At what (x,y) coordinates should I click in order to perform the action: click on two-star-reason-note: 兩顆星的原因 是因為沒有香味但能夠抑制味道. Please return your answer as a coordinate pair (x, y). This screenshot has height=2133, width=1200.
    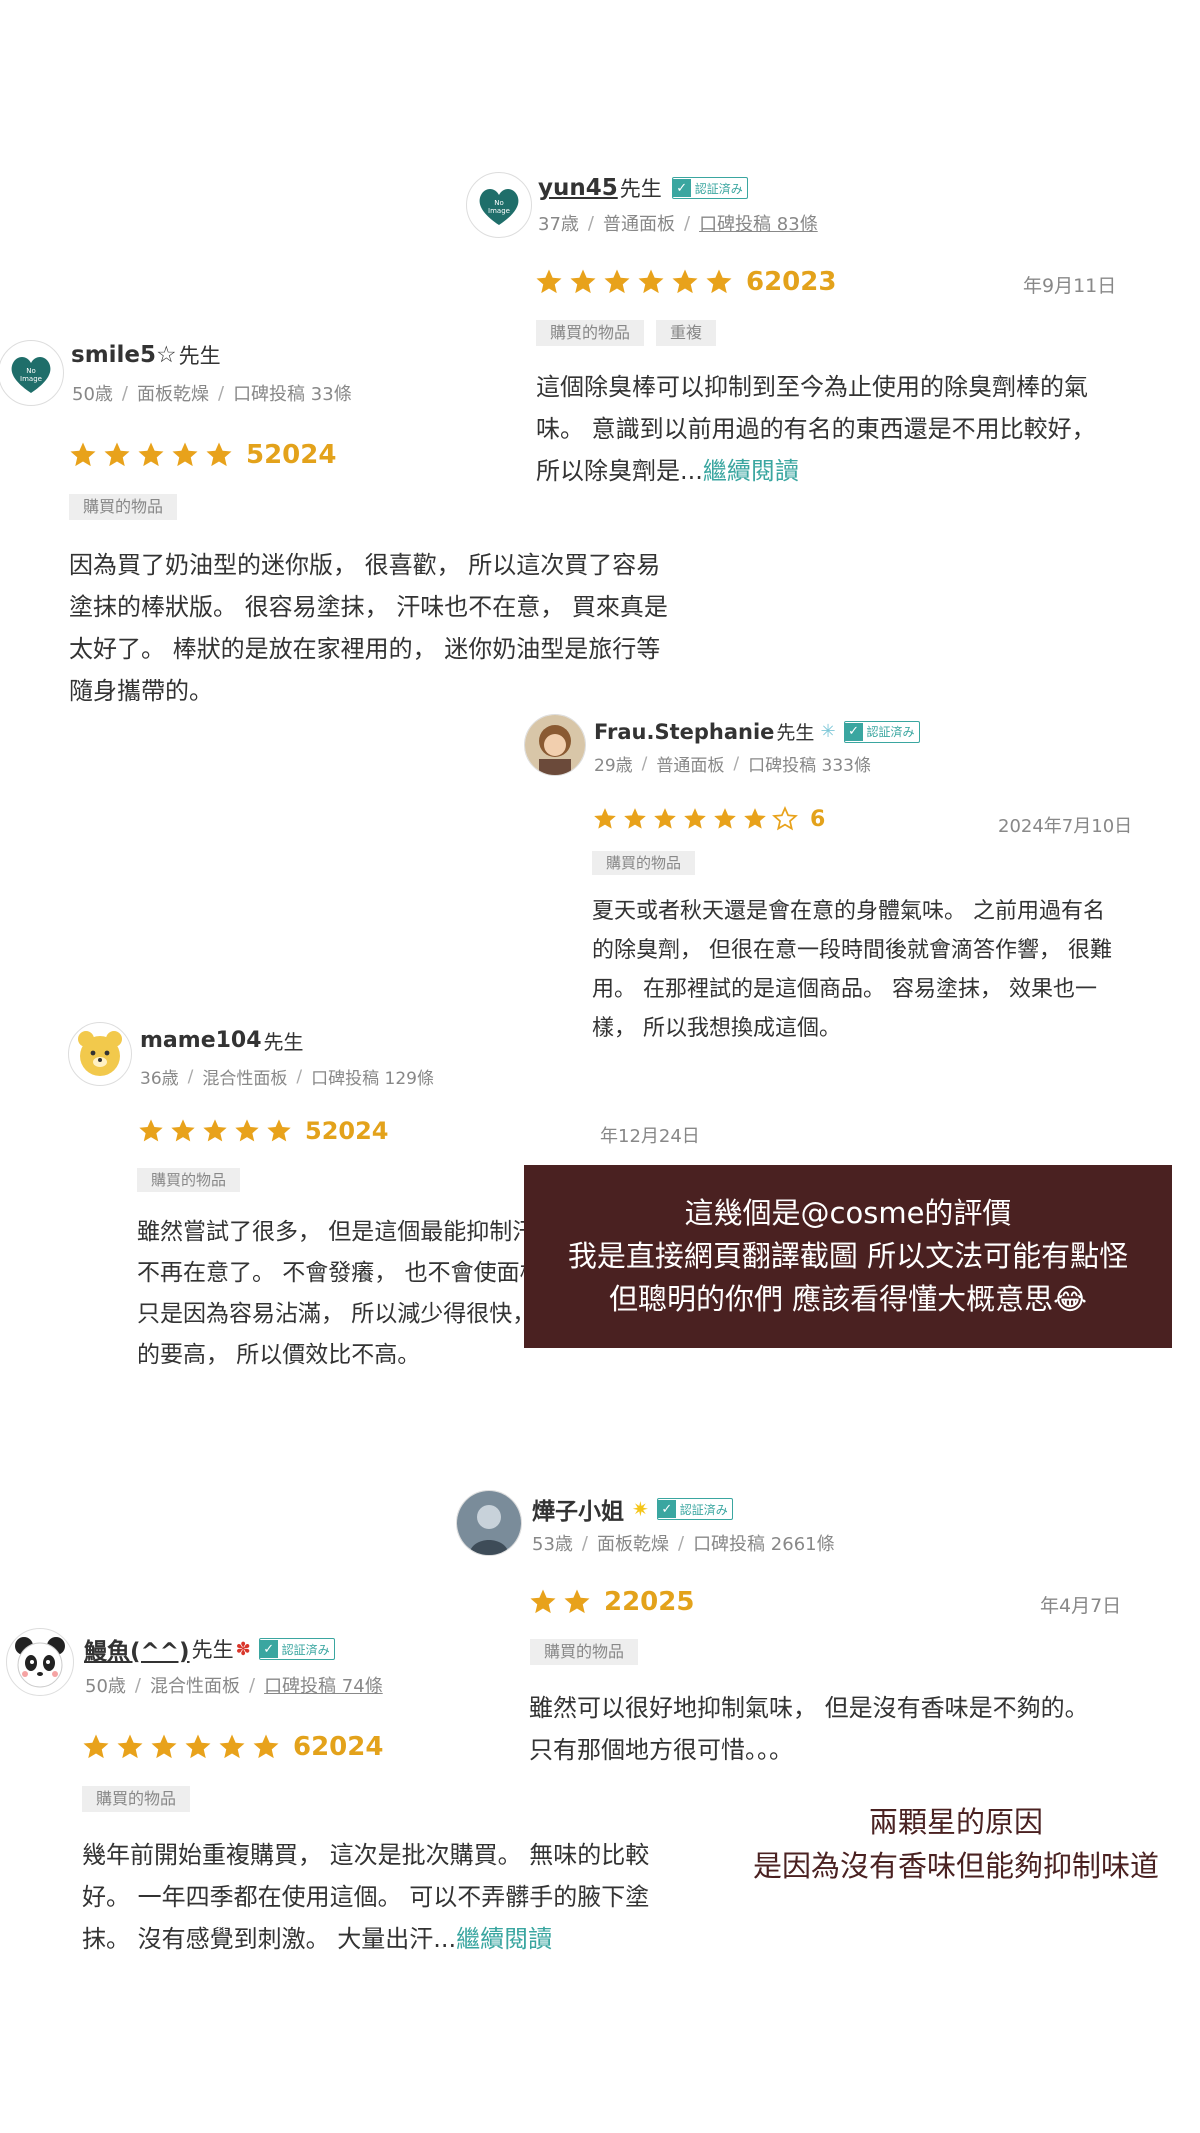
    Looking at the image, I should click on (956, 1844).